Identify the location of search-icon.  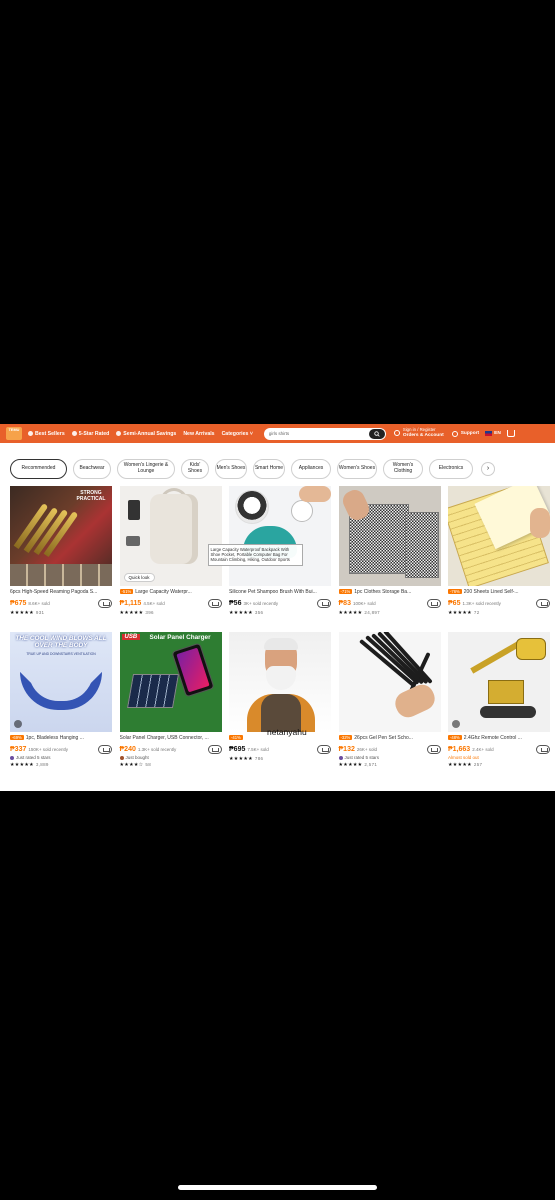
(377, 433).